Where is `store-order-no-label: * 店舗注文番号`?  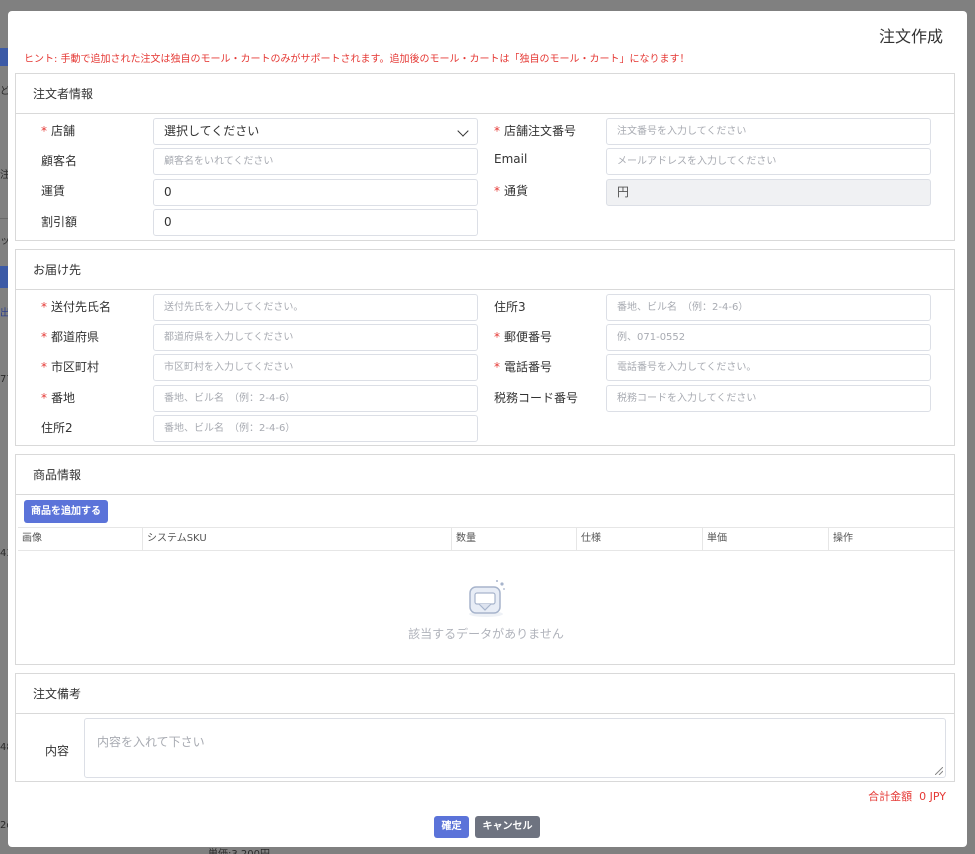 store-order-no-label: * 店舗注文番号 is located at coordinates (535, 130).